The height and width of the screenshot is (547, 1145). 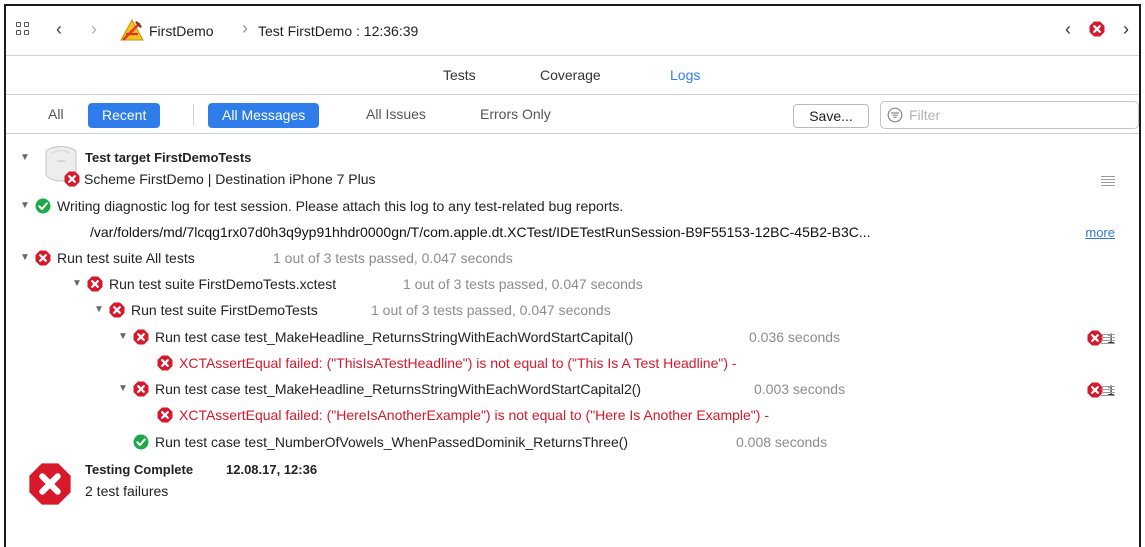 What do you see at coordinates (1068, 29) in the screenshot?
I see `previous-issue-chevron-icon: ‹` at bounding box center [1068, 29].